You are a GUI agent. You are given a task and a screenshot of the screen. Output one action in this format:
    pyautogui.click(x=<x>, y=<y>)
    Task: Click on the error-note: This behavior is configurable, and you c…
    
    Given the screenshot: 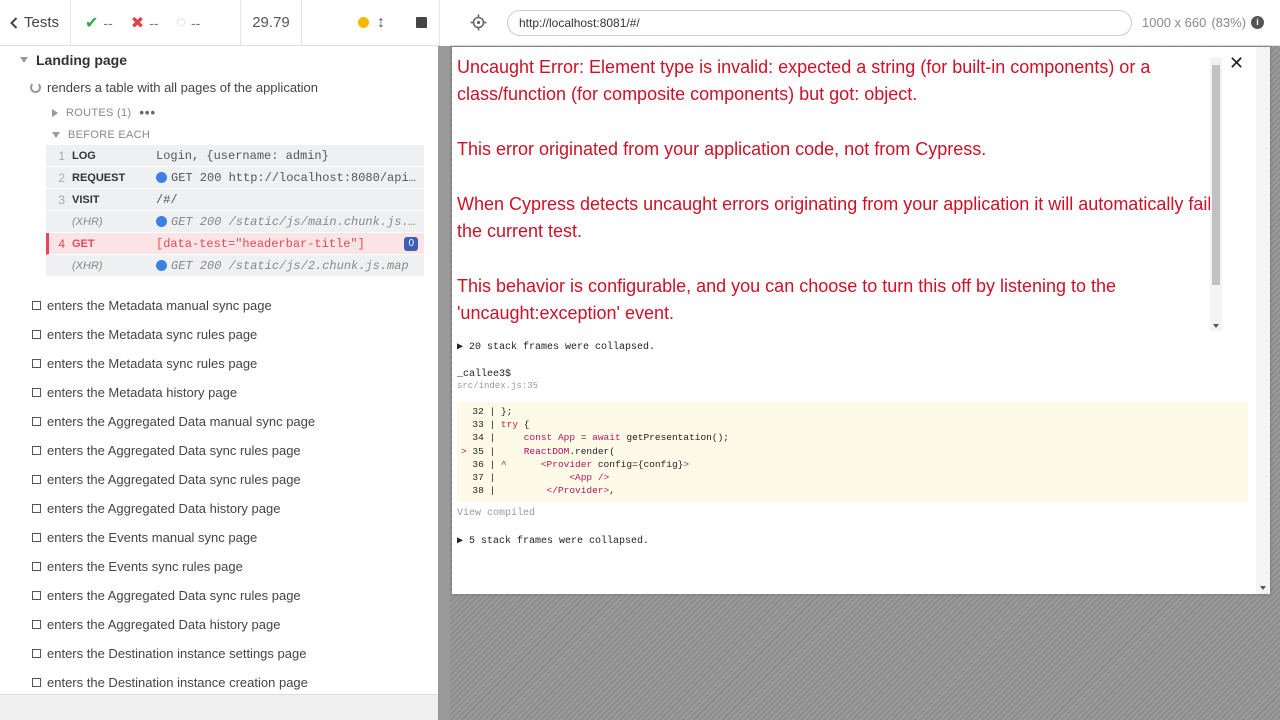 What is the action you would take?
    pyautogui.click(x=787, y=299)
    